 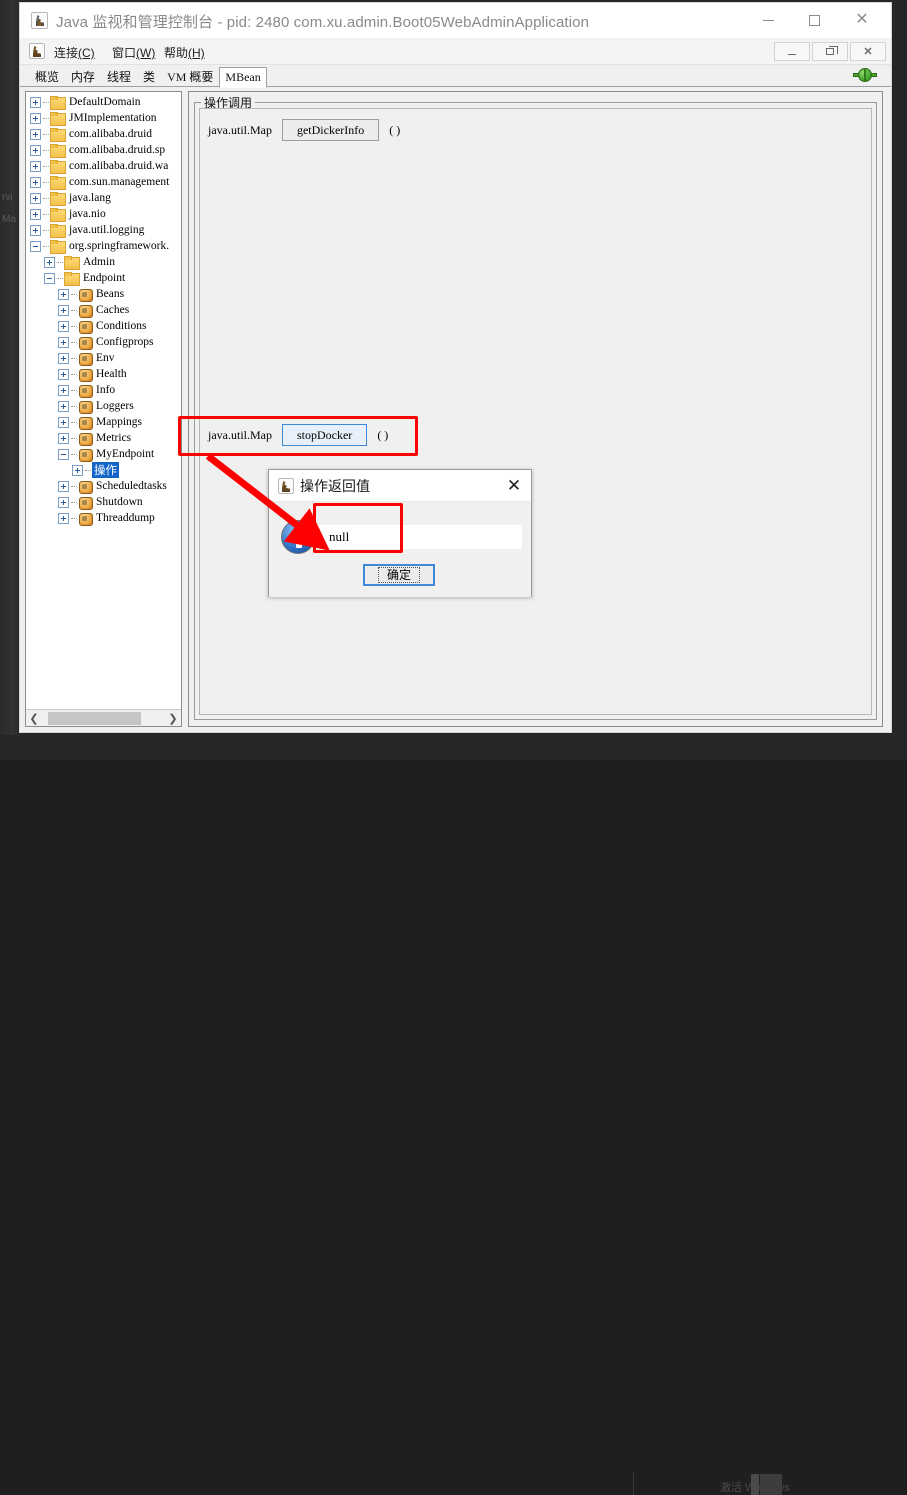 What do you see at coordinates (792, 51) in the screenshot?
I see `internal-frame-minimize-button` at bounding box center [792, 51].